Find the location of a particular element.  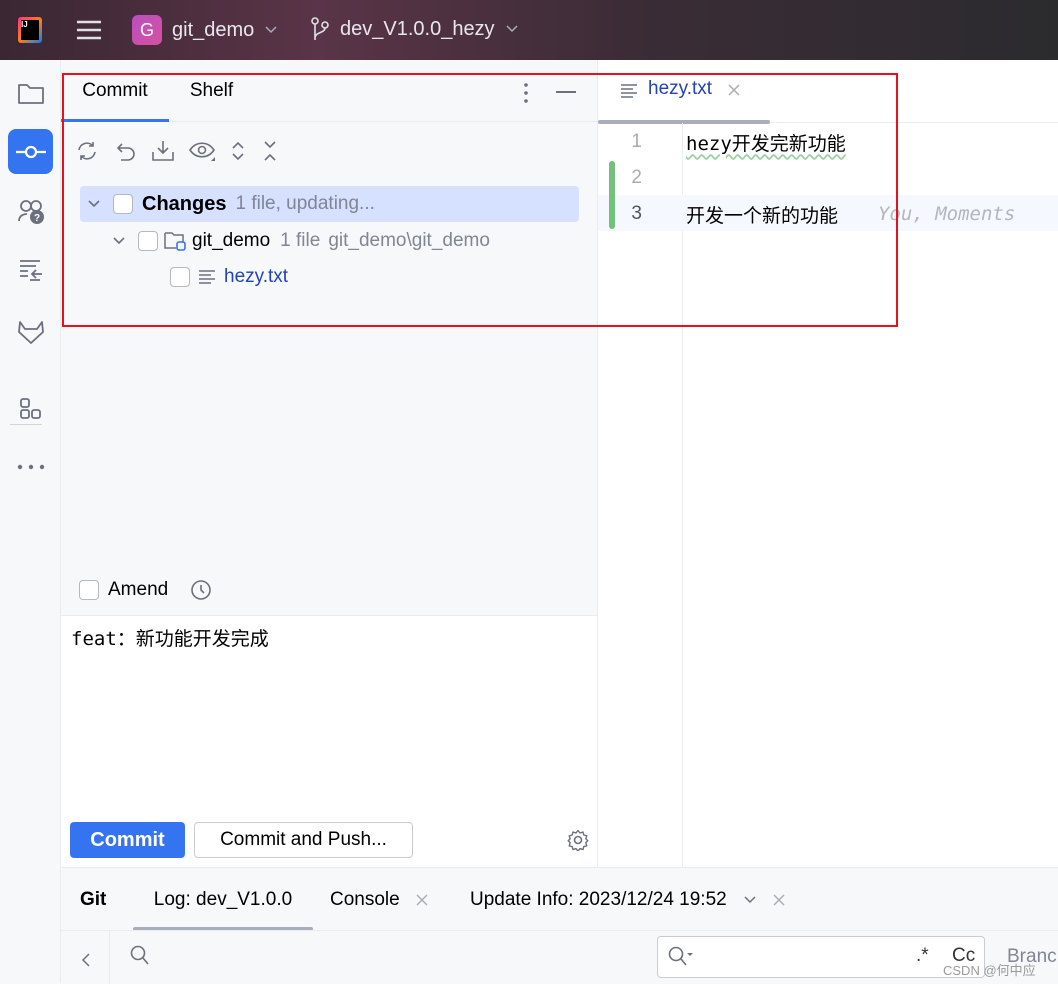

project-name: git_demo is located at coordinates (213, 29).